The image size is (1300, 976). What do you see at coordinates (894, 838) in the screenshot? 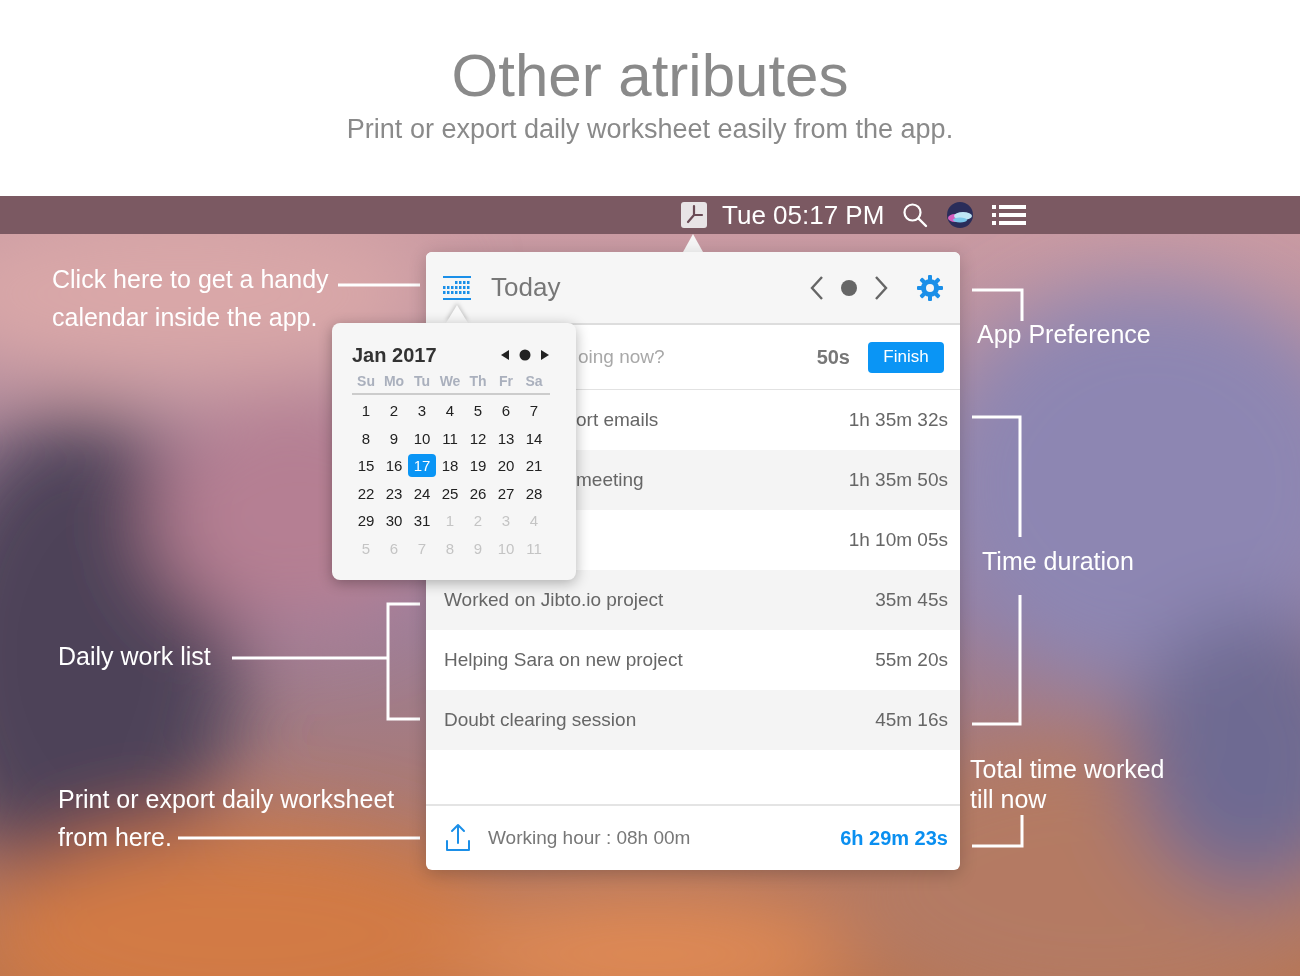
I see `total-time: 6h 29m 23s` at bounding box center [894, 838].